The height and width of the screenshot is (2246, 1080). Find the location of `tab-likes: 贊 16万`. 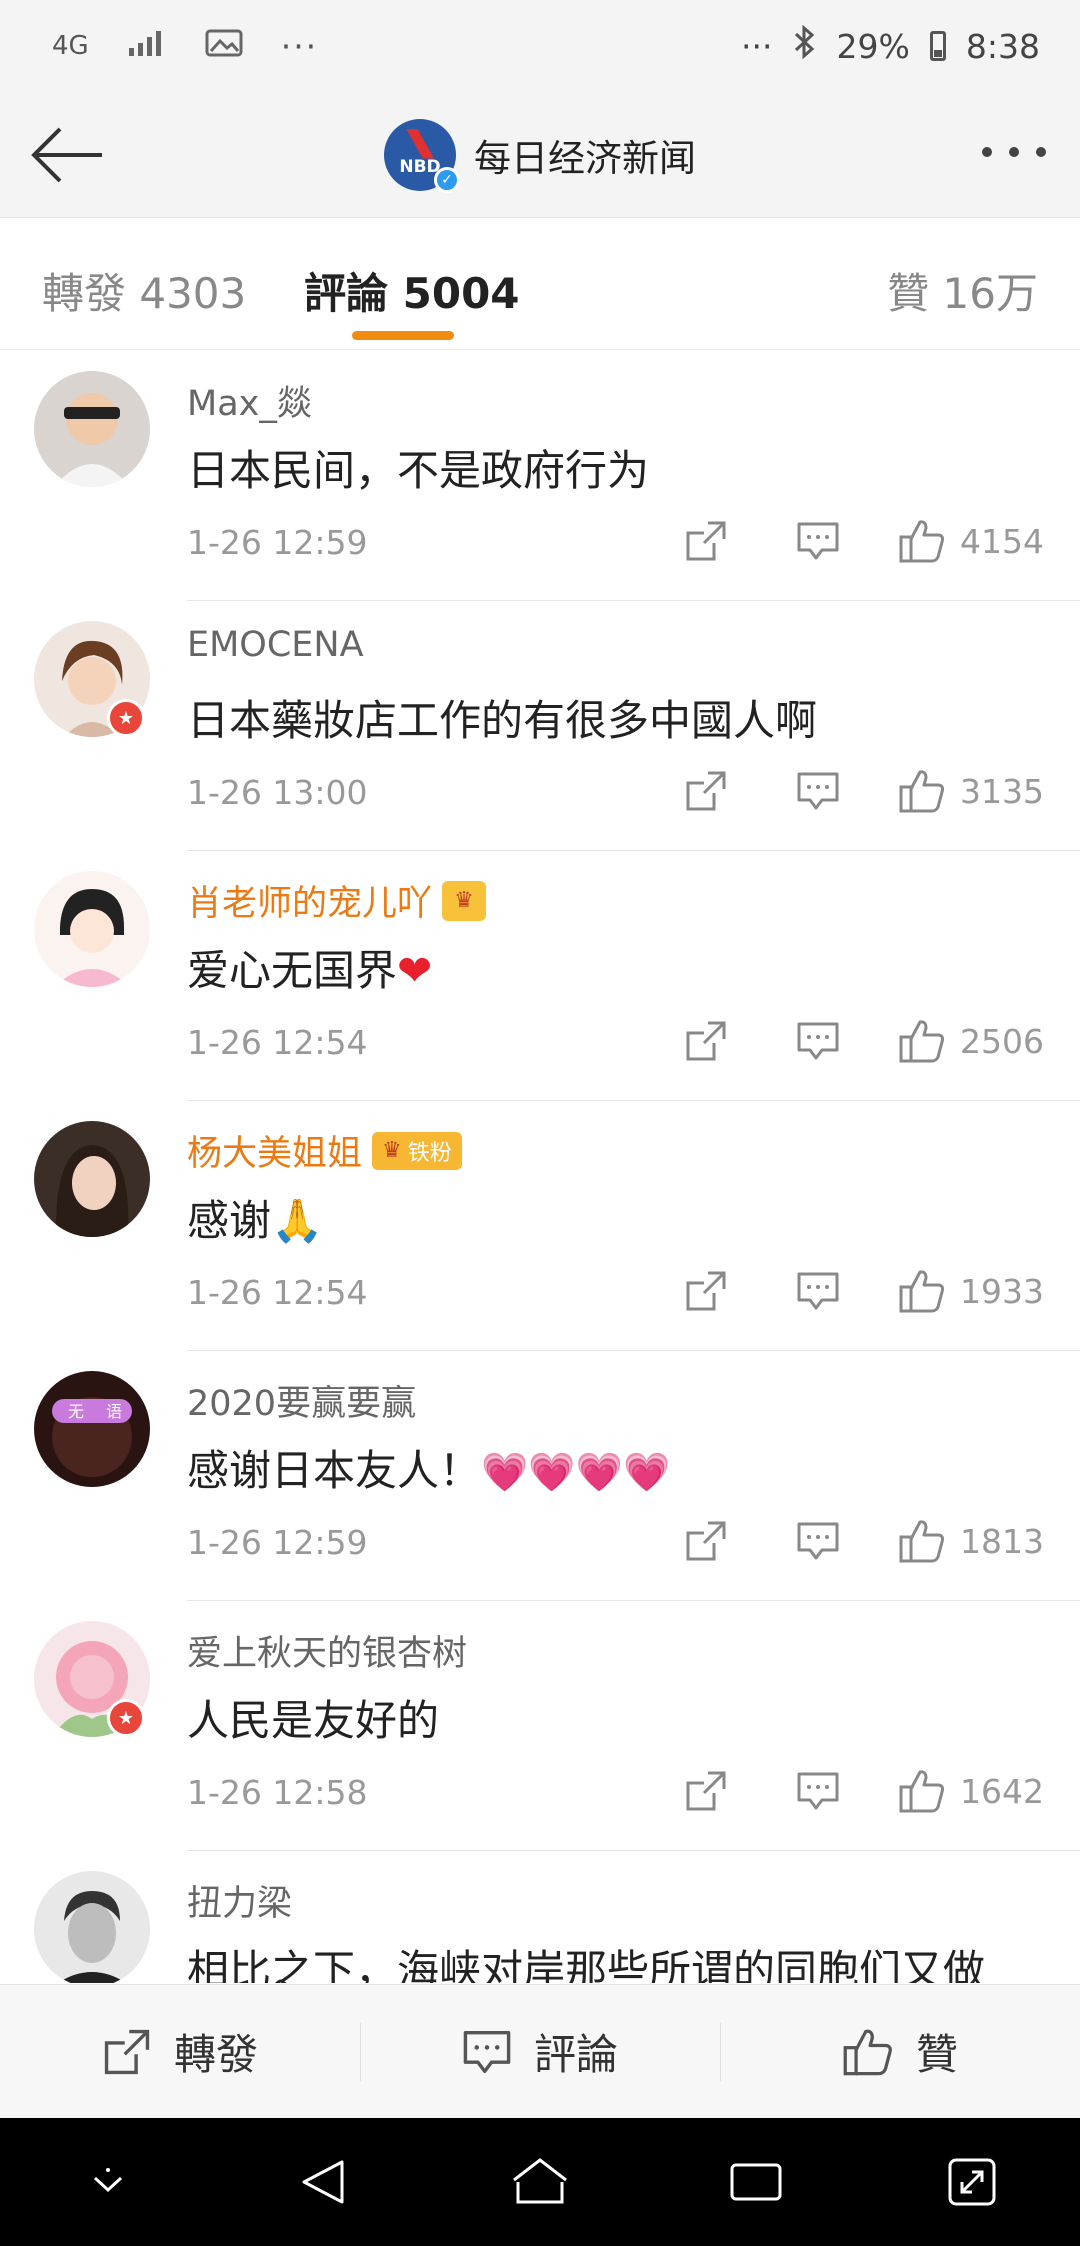

tab-likes: 贊 16万 is located at coordinates (962, 290).